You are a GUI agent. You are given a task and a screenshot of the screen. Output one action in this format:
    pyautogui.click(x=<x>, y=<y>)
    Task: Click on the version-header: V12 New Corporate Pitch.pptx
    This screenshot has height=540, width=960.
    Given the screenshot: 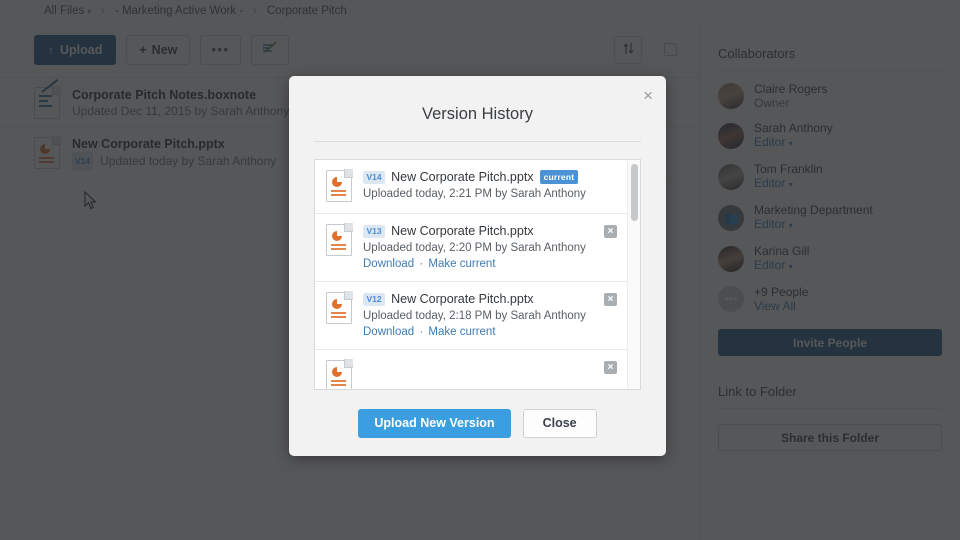 What is the action you would take?
    pyautogui.click(x=489, y=299)
    